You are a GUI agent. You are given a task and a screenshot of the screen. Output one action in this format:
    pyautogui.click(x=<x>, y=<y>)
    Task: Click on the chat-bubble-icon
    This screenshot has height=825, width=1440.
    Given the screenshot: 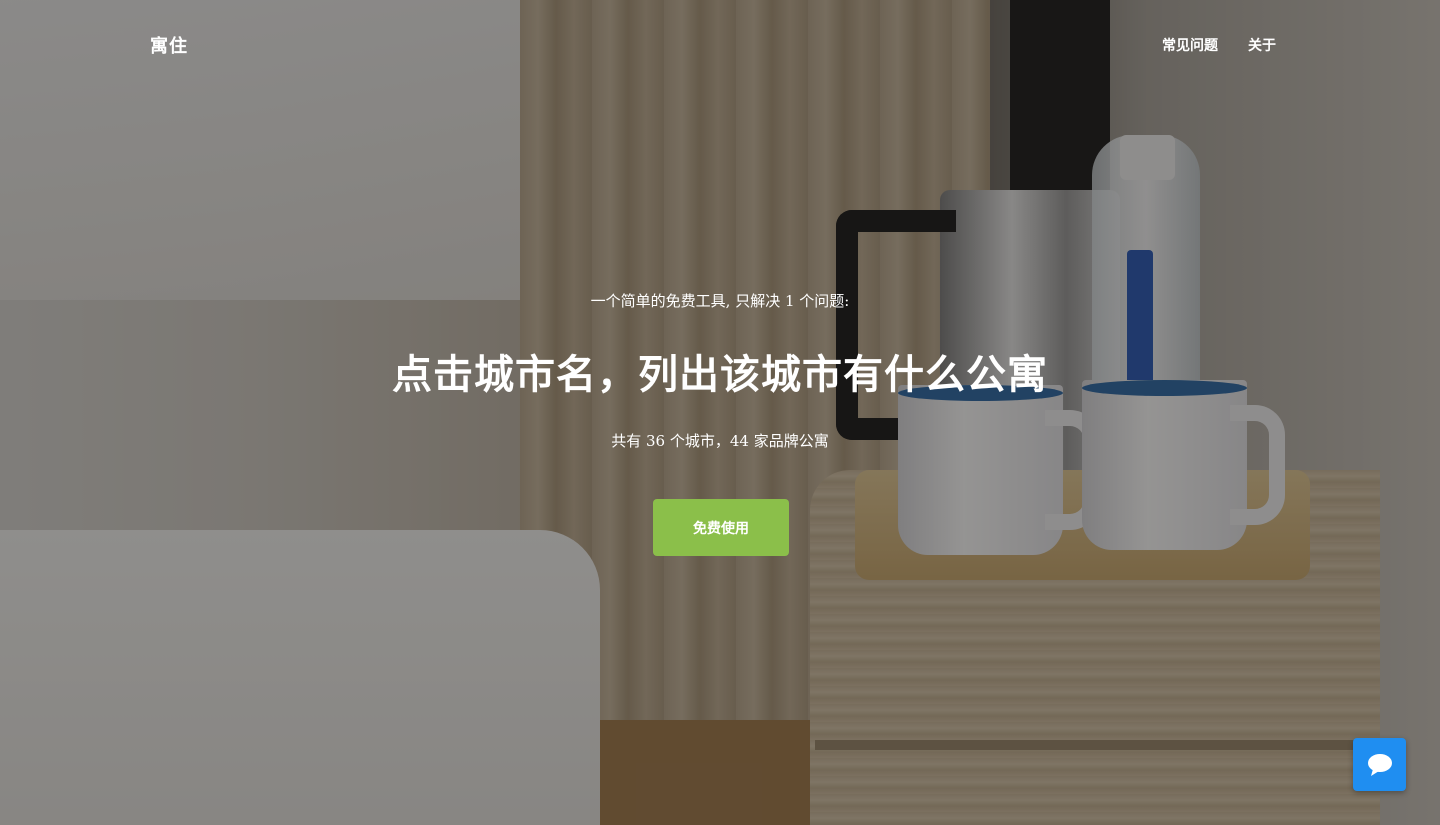 What is the action you would take?
    pyautogui.click(x=1379, y=764)
    